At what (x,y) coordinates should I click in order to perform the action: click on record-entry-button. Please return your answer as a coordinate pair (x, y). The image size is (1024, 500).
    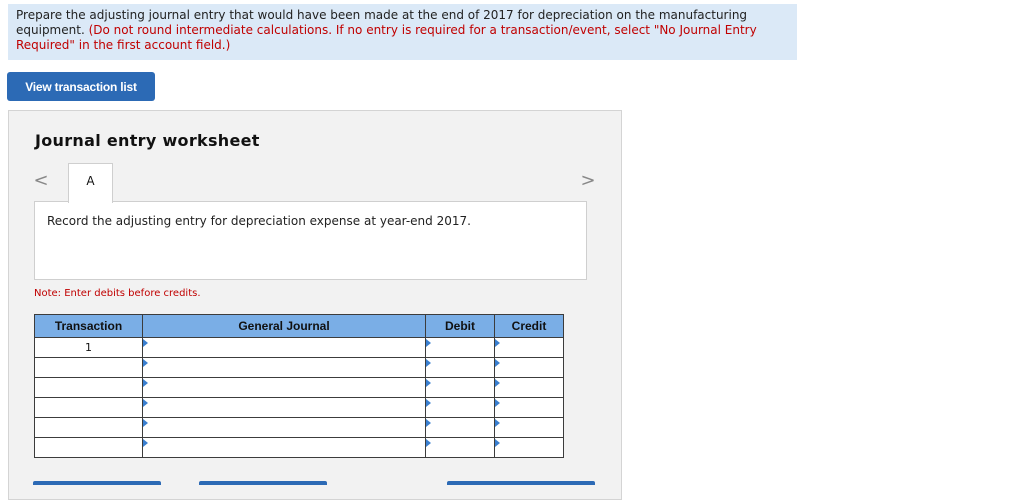
    Looking at the image, I should click on (97, 483).